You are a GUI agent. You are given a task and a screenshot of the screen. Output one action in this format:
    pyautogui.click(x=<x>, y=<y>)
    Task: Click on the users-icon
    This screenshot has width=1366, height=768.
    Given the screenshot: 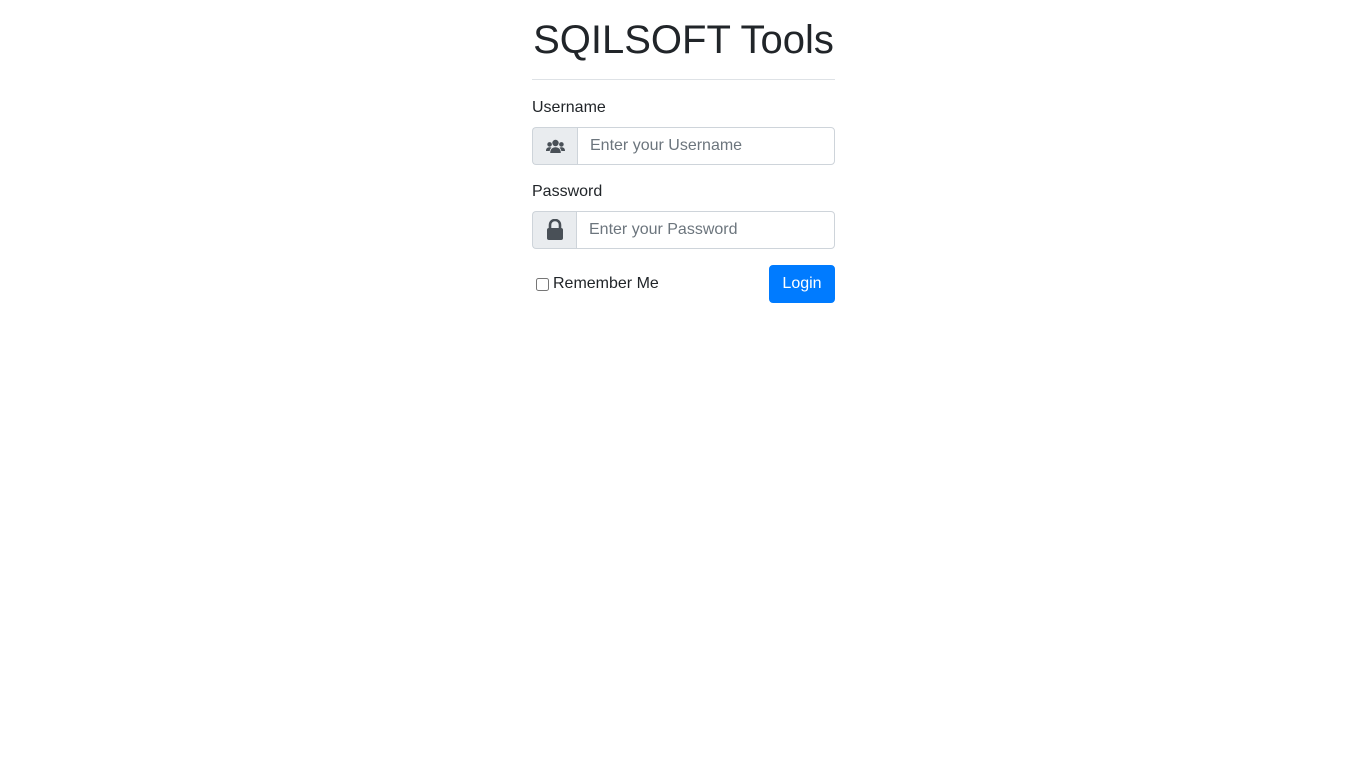 What is the action you would take?
    pyautogui.click(x=554, y=146)
    